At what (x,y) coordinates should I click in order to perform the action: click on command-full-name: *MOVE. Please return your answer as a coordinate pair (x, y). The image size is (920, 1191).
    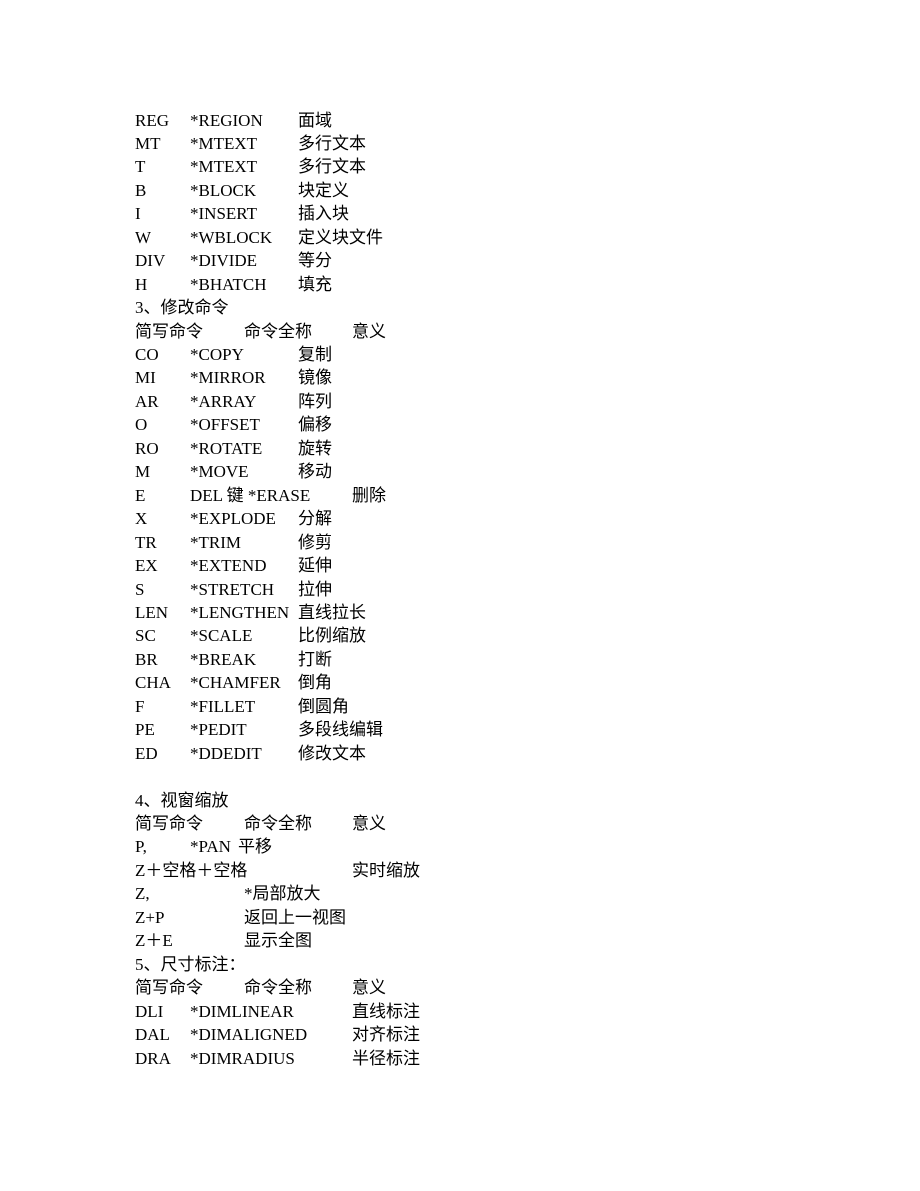
    Looking at the image, I should click on (219, 472).